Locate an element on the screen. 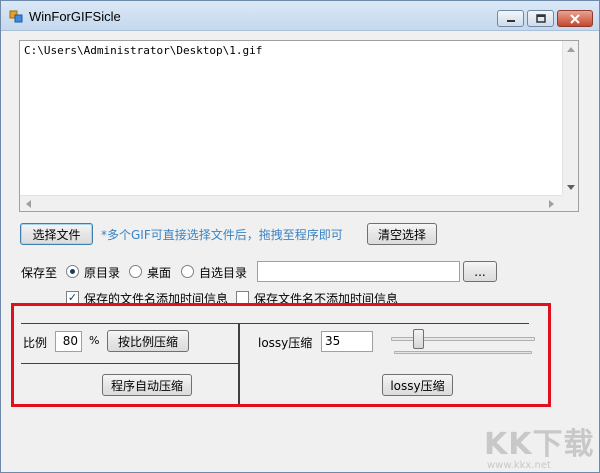 This screenshot has height=473, width=600. maximize-icon is located at coordinates (540, 18).